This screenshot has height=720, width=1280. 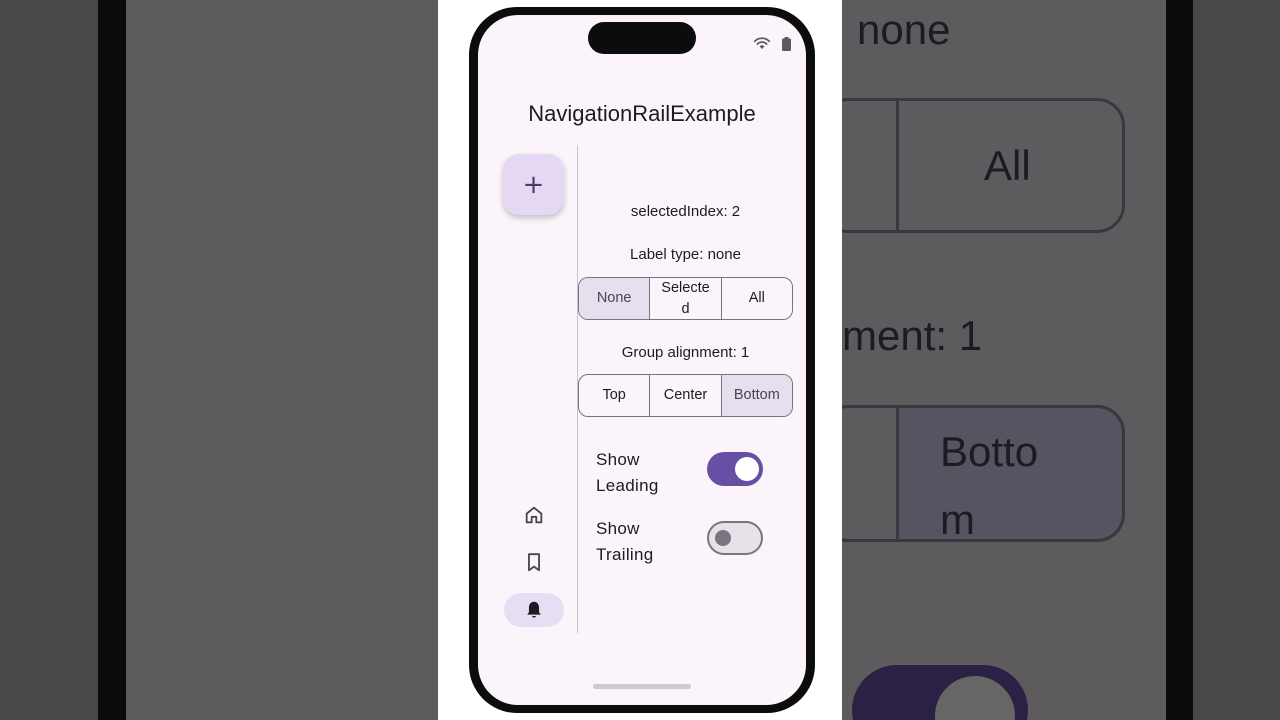 What do you see at coordinates (972, 165) in the screenshot?
I see `backdrop-label-type-segment` at bounding box center [972, 165].